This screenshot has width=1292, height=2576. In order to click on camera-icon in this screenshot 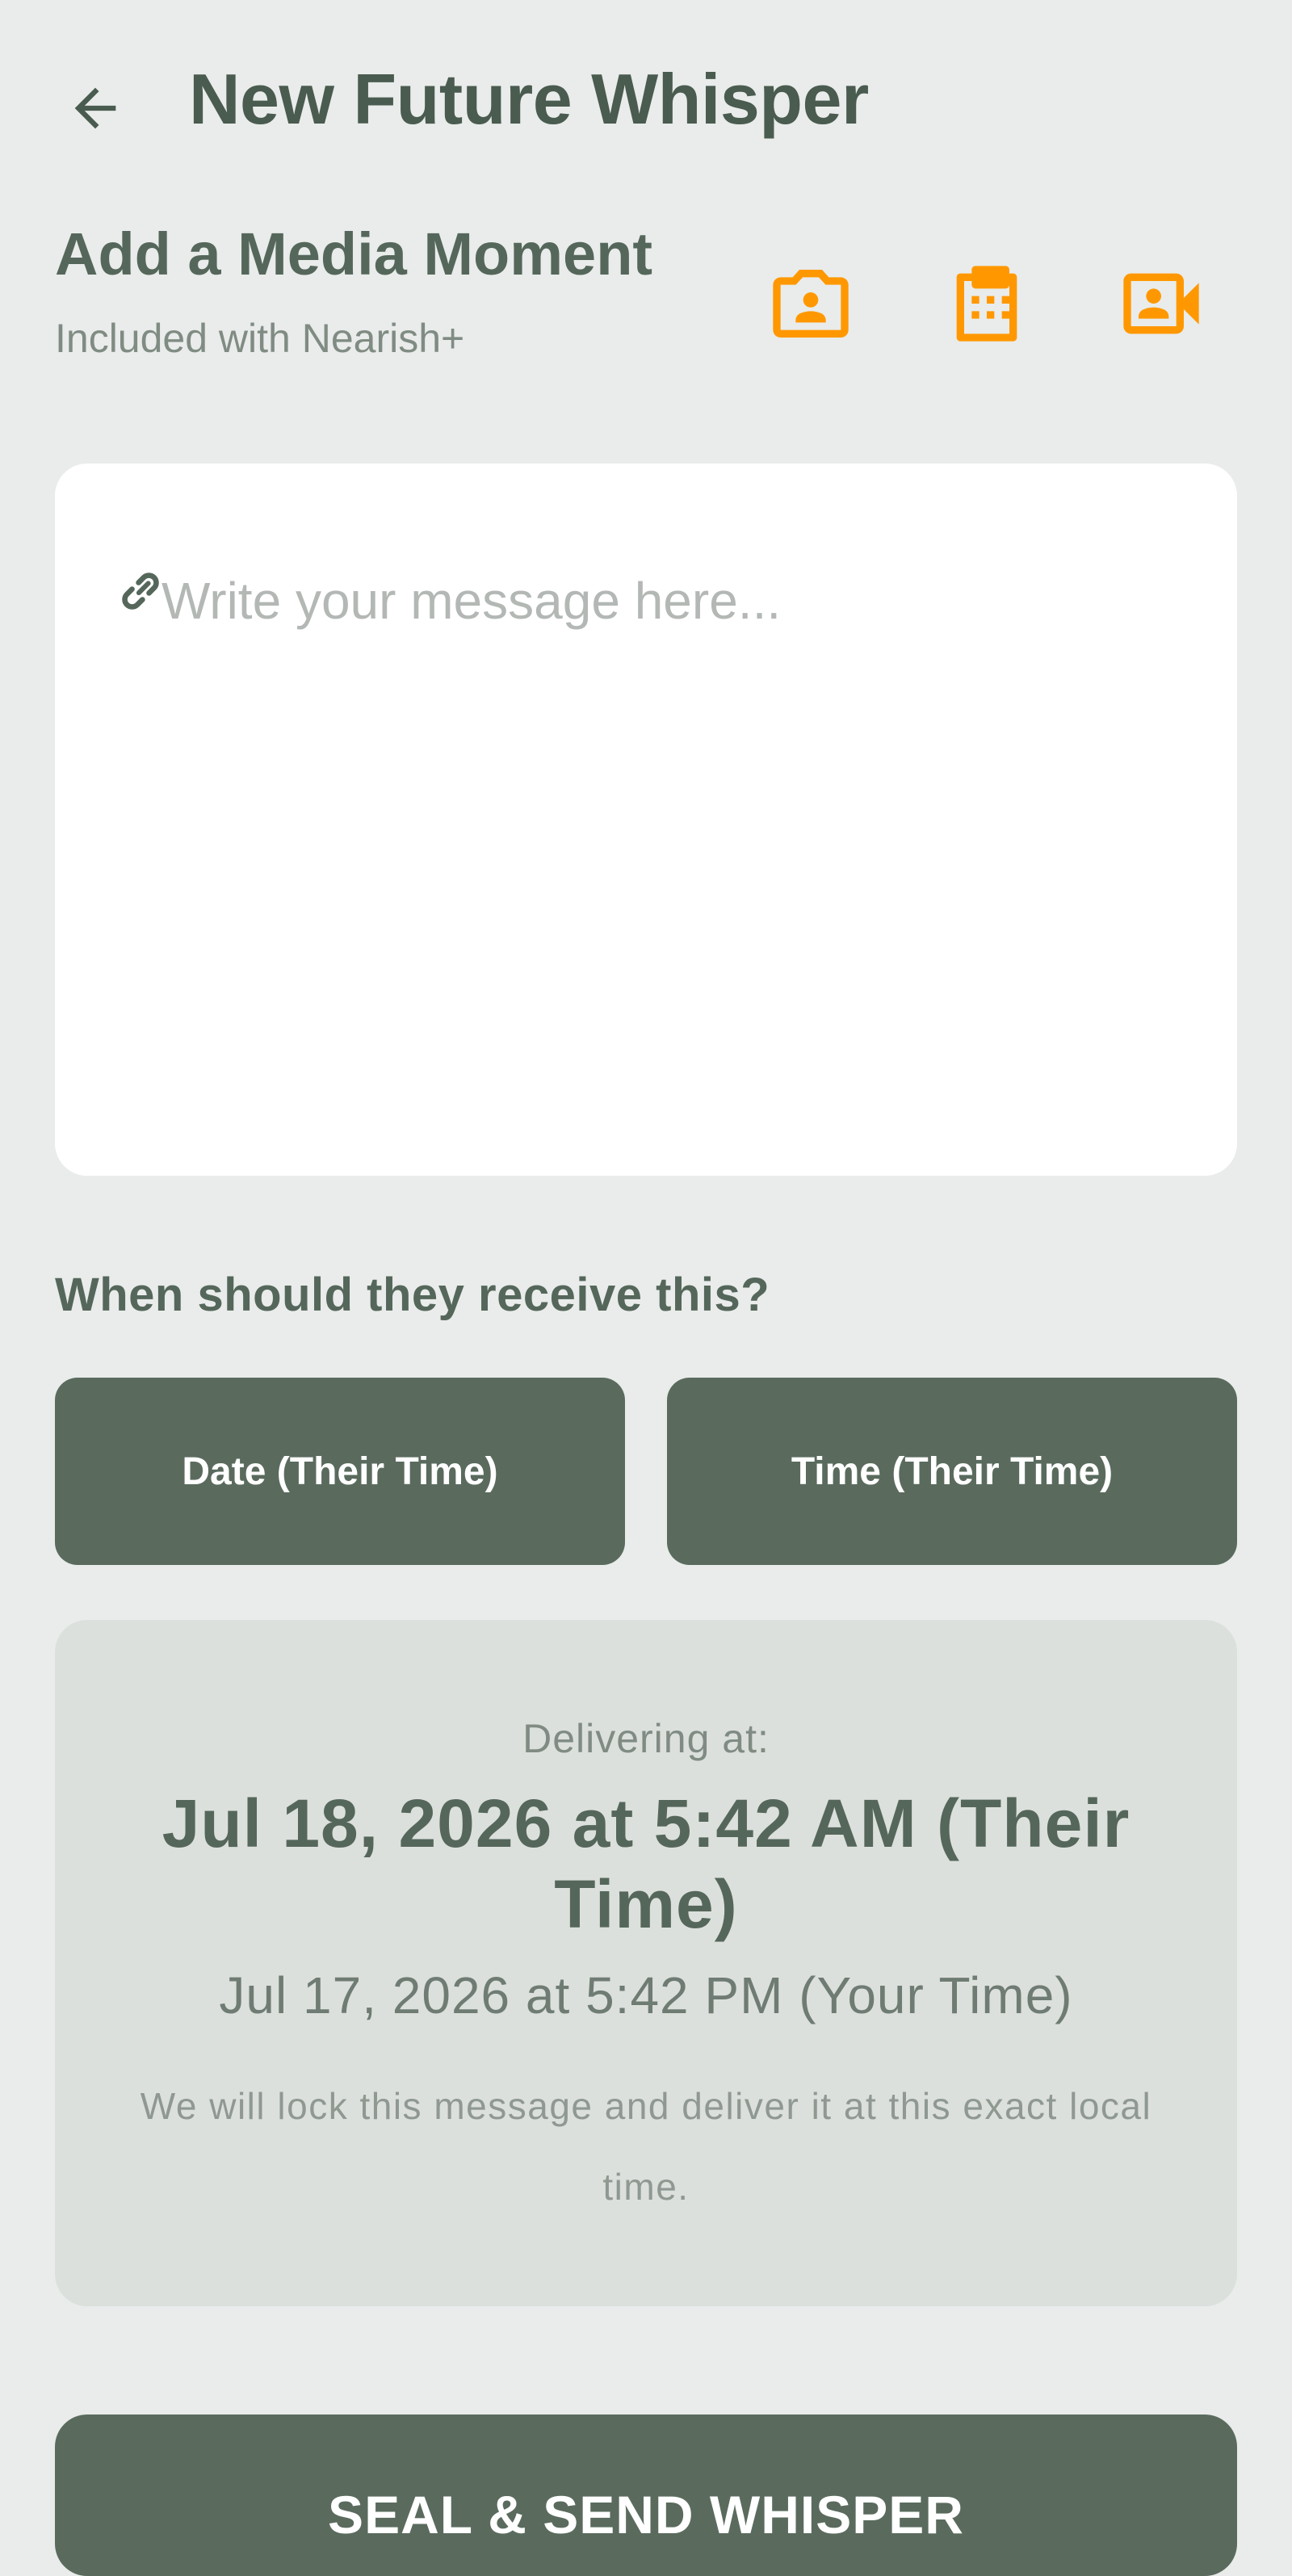, I will do `click(811, 304)`.